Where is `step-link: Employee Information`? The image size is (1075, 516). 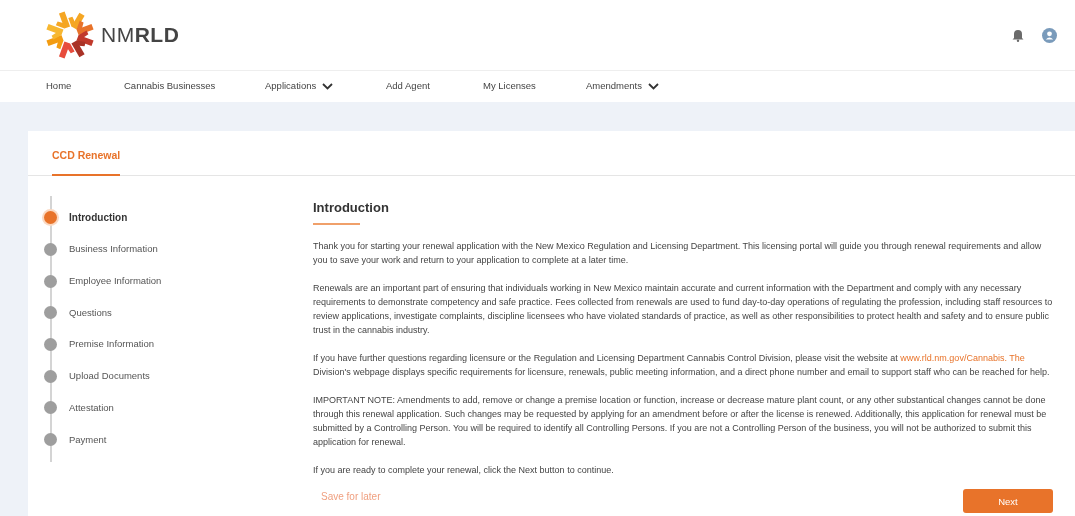 step-link: Employee Information is located at coordinates (115, 281).